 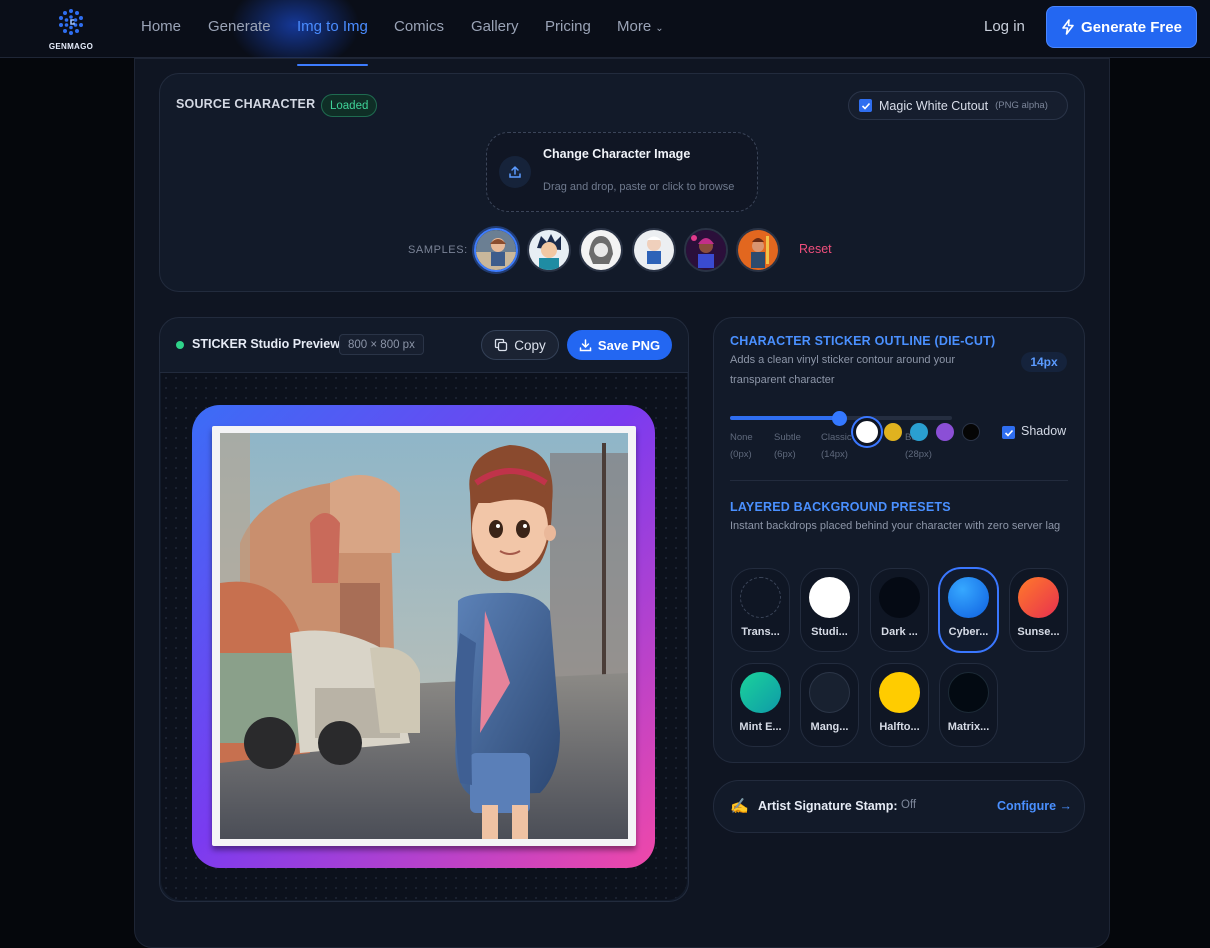 I want to click on outline-tick-none: None (0px), so click(x=741, y=446).